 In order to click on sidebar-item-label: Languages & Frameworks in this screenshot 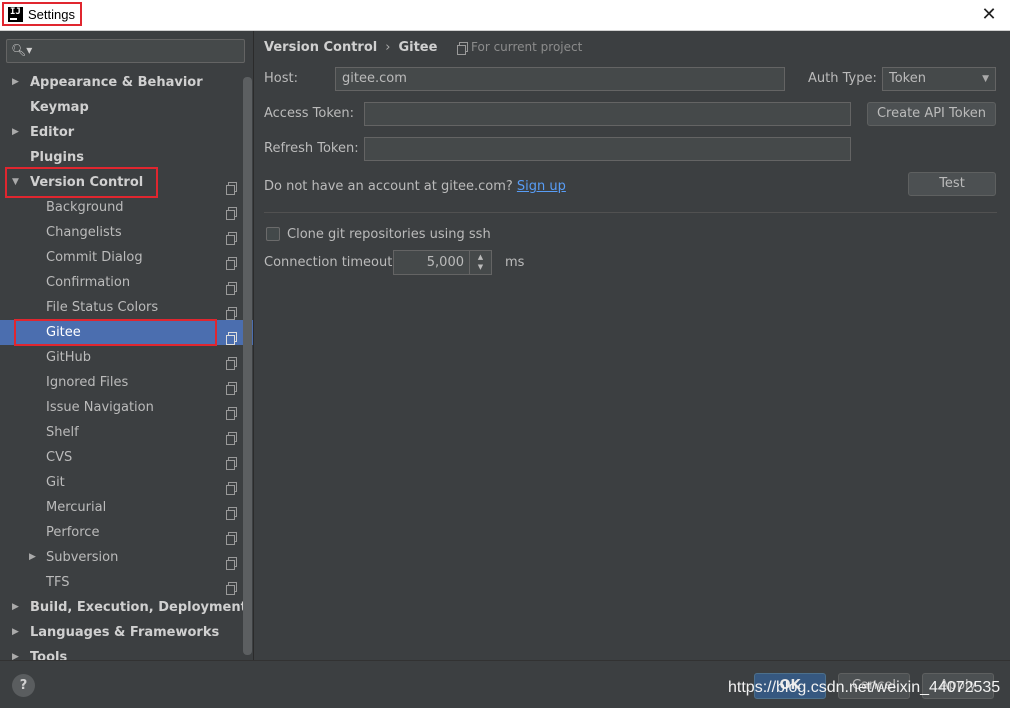, I will do `click(125, 632)`.